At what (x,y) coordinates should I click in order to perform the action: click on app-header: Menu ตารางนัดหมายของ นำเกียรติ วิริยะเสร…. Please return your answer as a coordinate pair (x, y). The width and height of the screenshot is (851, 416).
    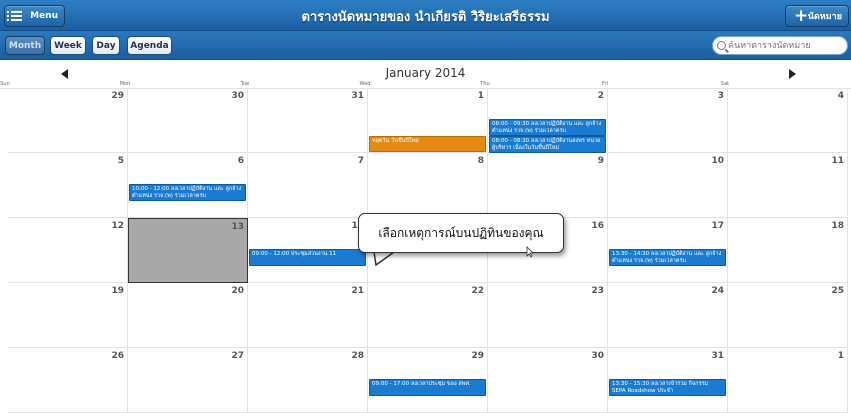
    Looking at the image, I should click on (425, 15).